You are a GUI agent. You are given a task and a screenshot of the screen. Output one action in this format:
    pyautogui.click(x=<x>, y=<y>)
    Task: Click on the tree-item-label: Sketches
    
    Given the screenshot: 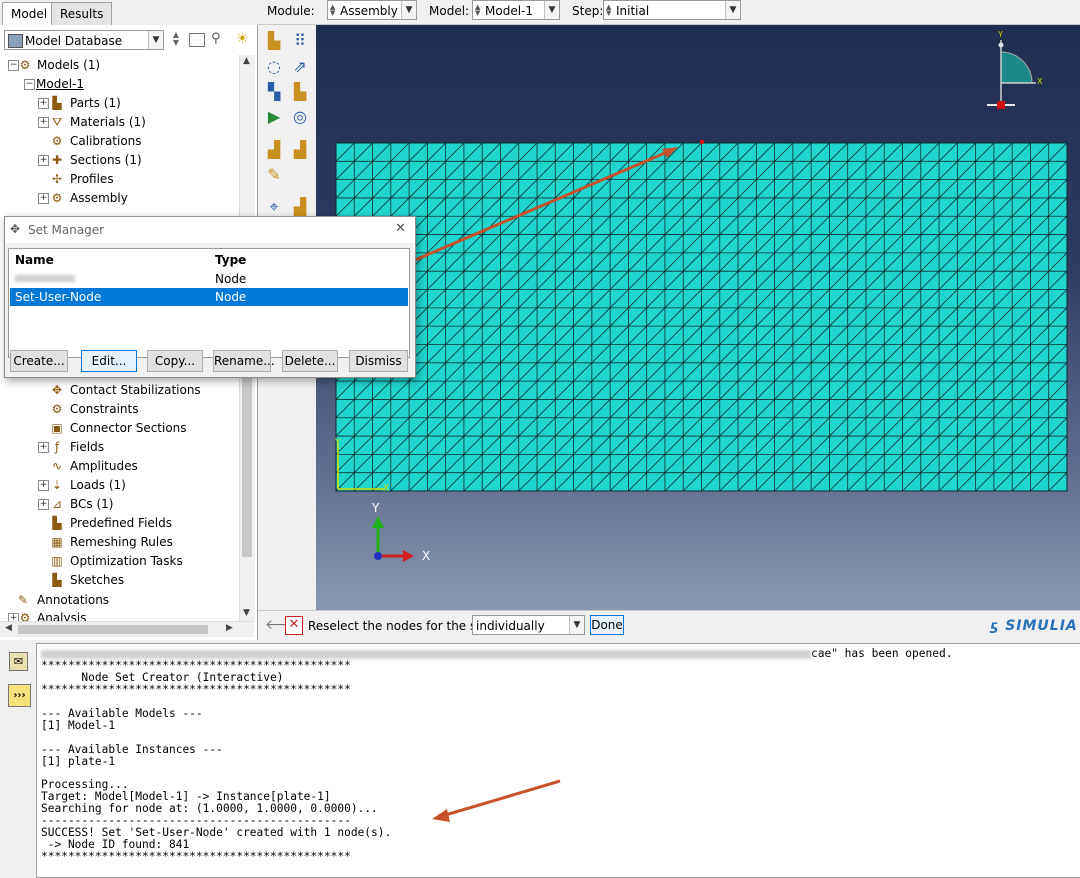 What is the action you would take?
    pyautogui.click(x=97, y=580)
    